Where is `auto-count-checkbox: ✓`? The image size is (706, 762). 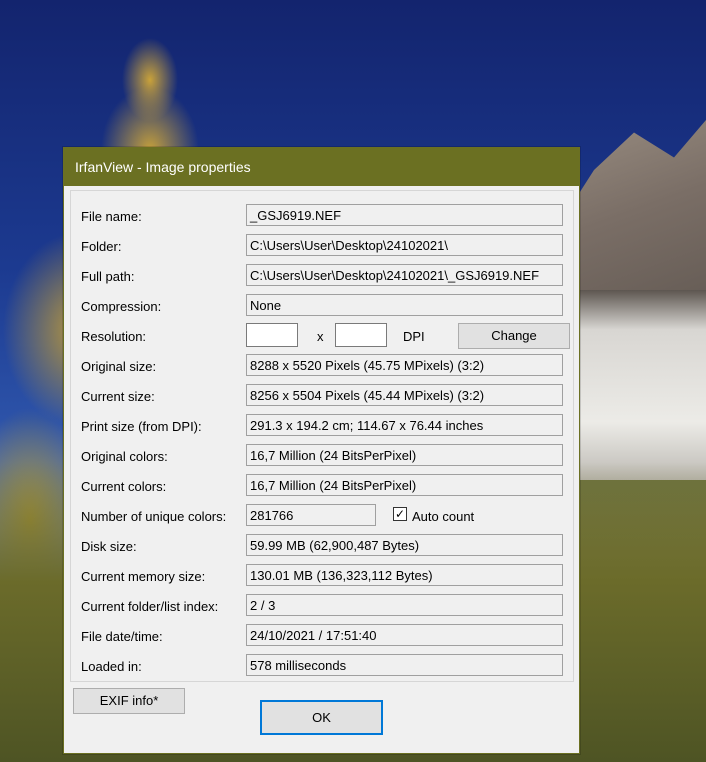
auto-count-checkbox: ✓ is located at coordinates (400, 514).